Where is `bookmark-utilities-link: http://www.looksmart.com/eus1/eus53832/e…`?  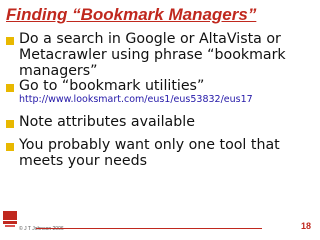
bookmark-utilities-link: http://www.looksmart.com/eus1/eus53832/e… is located at coordinates (169, 99).